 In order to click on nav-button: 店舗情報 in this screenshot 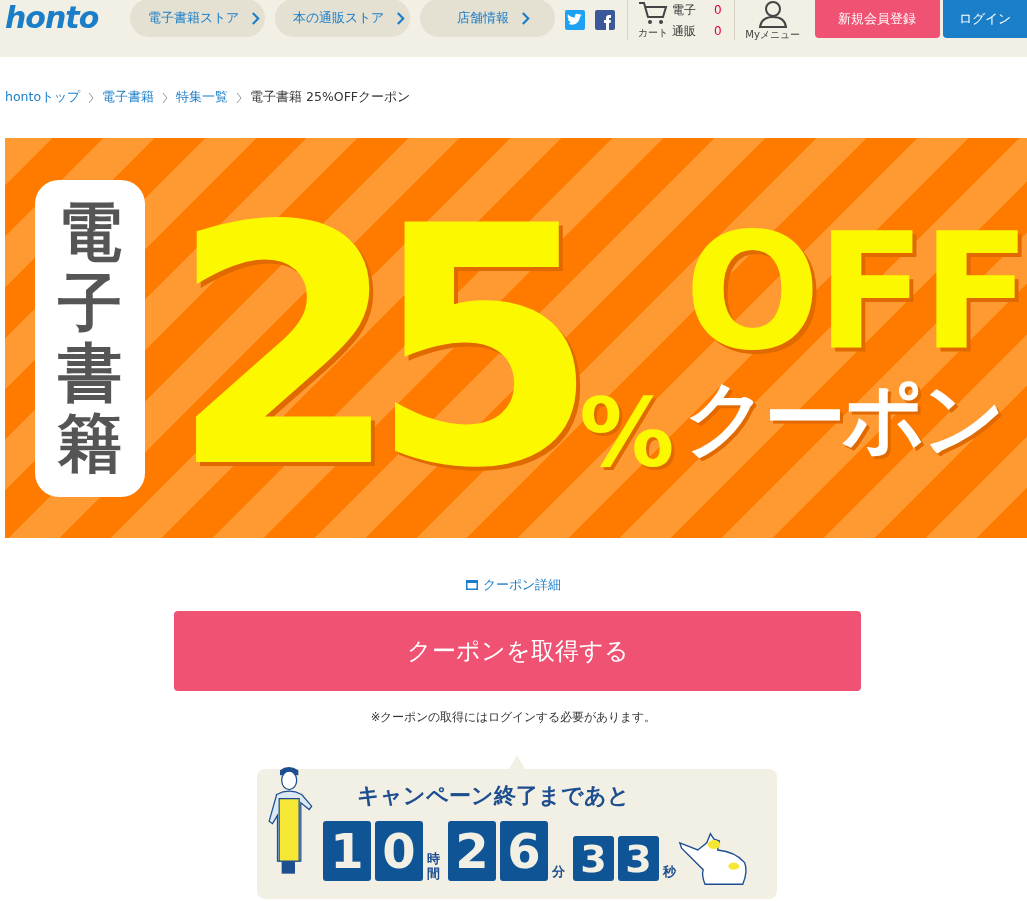, I will do `click(487, 18)`.